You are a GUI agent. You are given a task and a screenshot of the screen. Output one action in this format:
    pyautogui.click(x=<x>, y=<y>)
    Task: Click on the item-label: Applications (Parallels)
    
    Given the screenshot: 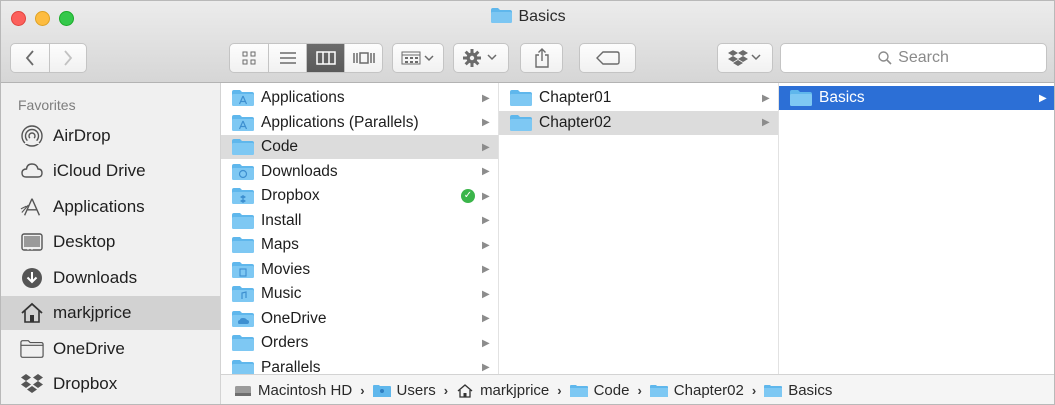 What is the action you would take?
    pyautogui.click(x=340, y=122)
    